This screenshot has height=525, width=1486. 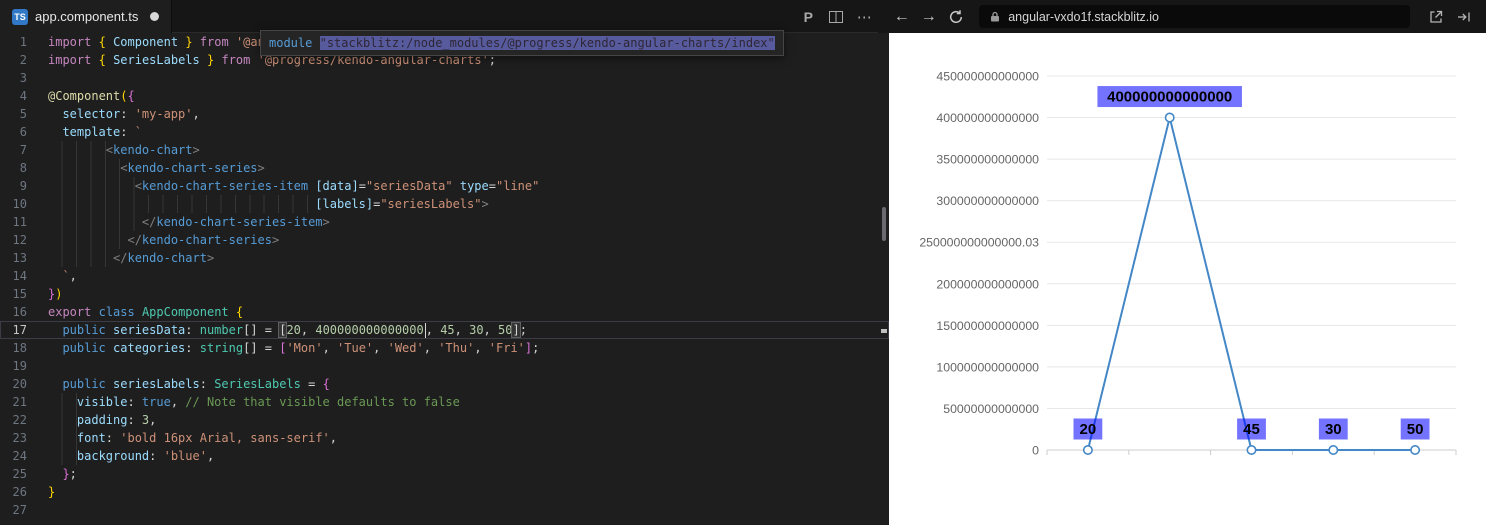 What do you see at coordinates (13, 60) in the screenshot?
I see `line-number: 2` at bounding box center [13, 60].